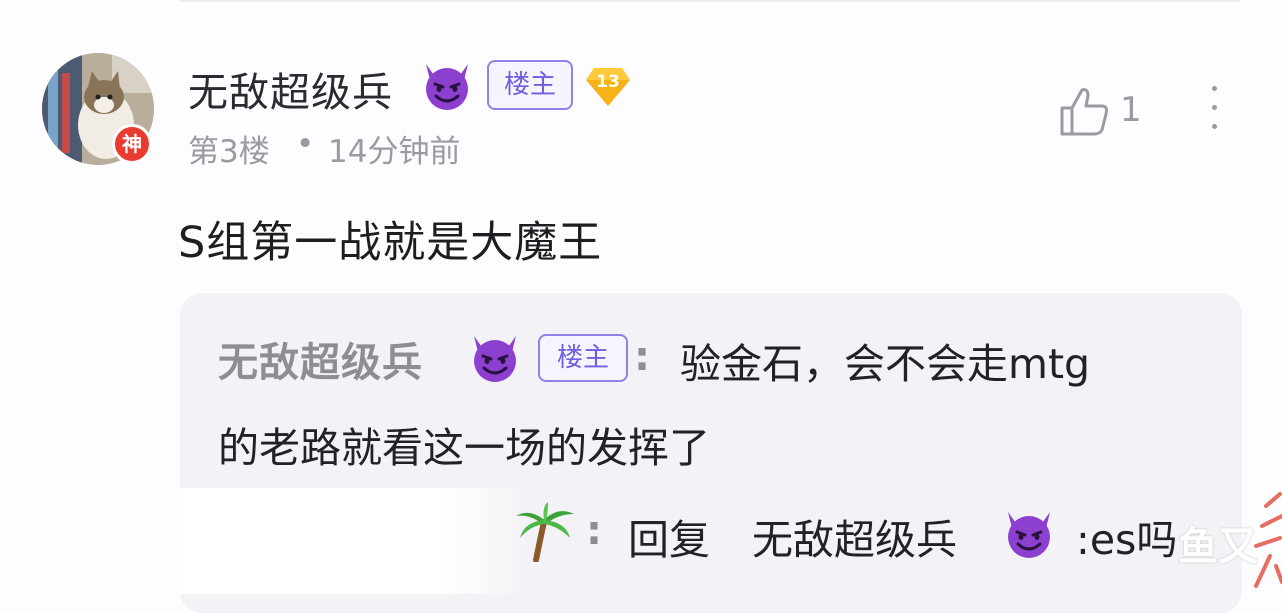 Image resolution: width=1282 pixels, height=613 pixels. What do you see at coordinates (545, 532) in the screenshot?
I see `palm-tree-emoji-icon` at bounding box center [545, 532].